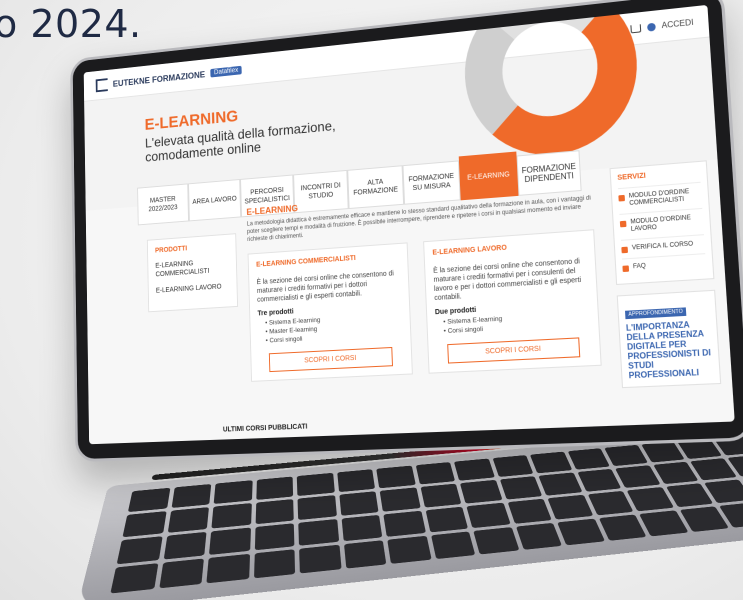  Describe the element at coordinates (508, 248) in the screenshot. I see `card-title: E-LEARNING LAVORO` at that location.